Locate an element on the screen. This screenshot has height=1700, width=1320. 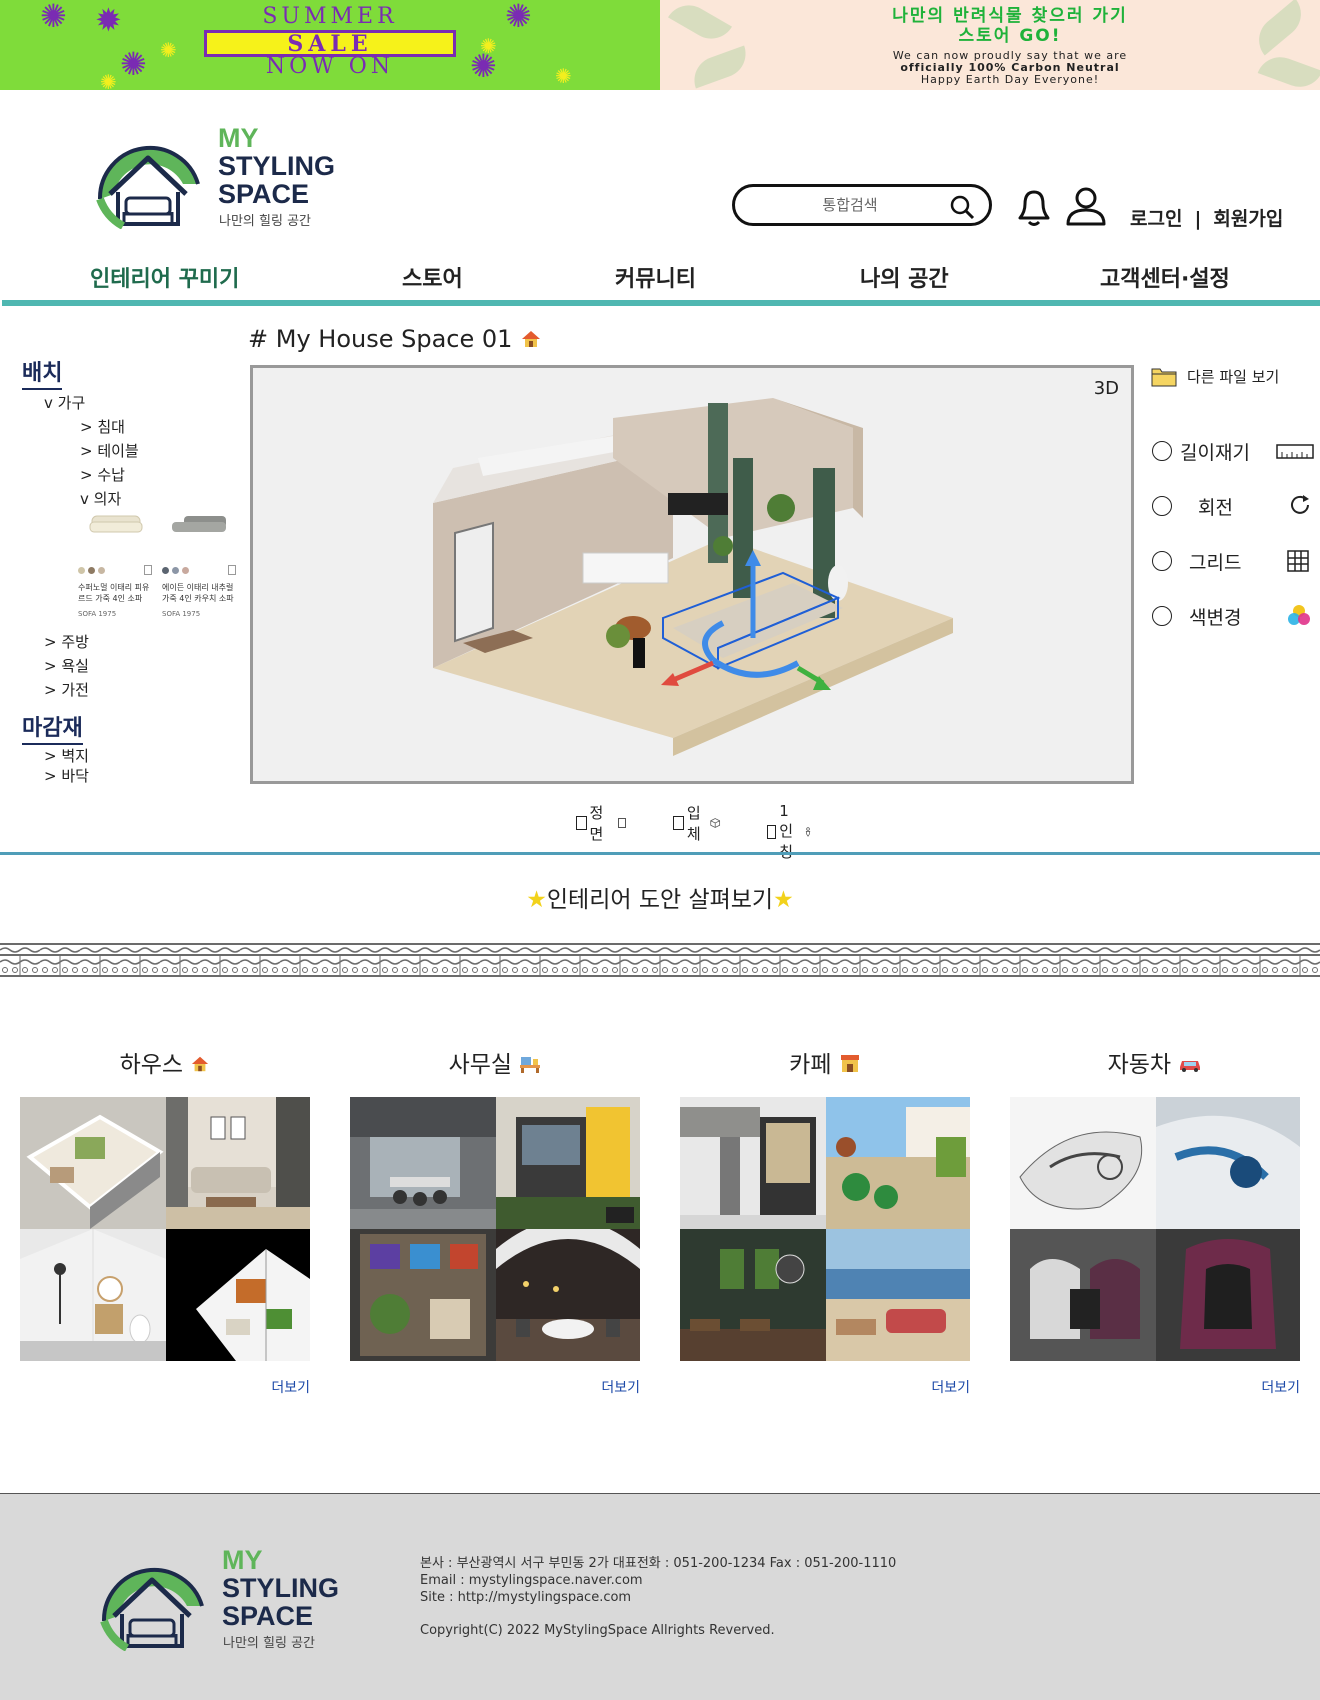
search-bar is located at coordinates (862, 205).